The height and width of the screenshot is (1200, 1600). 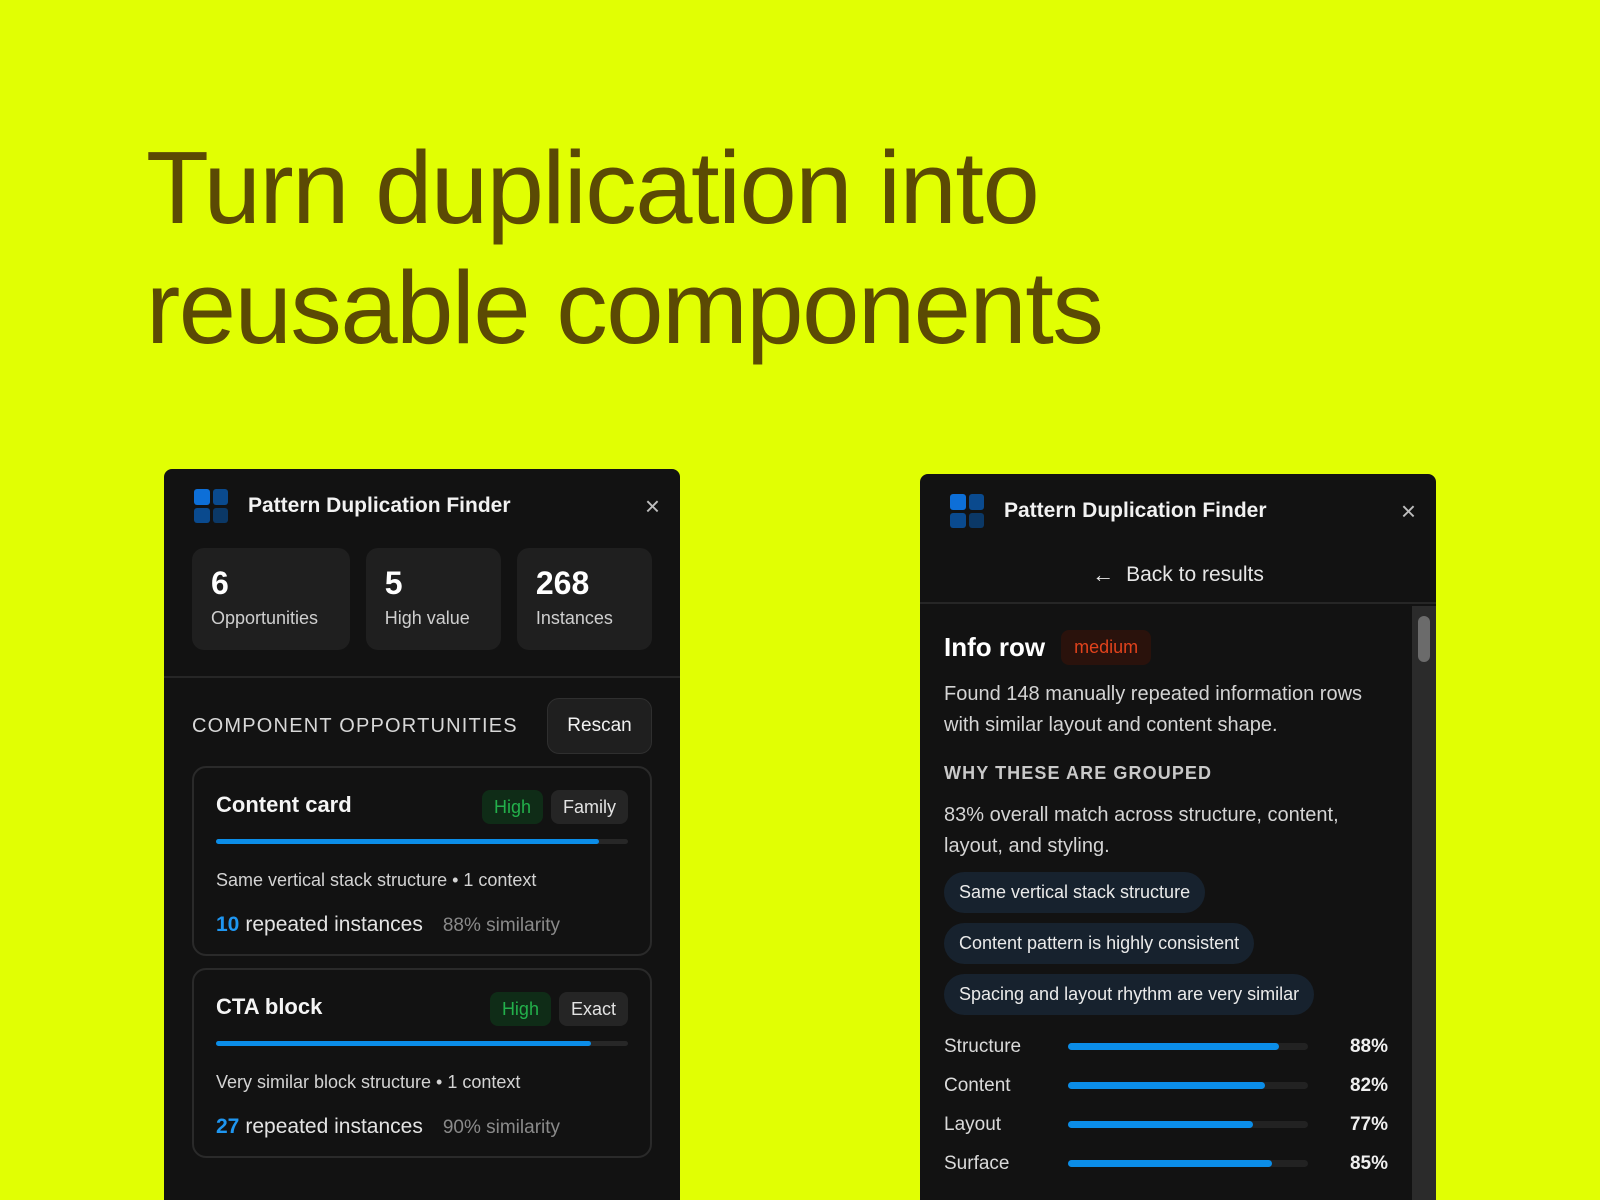 What do you see at coordinates (599, 726) in the screenshot?
I see `rescan-button: Rescan` at bounding box center [599, 726].